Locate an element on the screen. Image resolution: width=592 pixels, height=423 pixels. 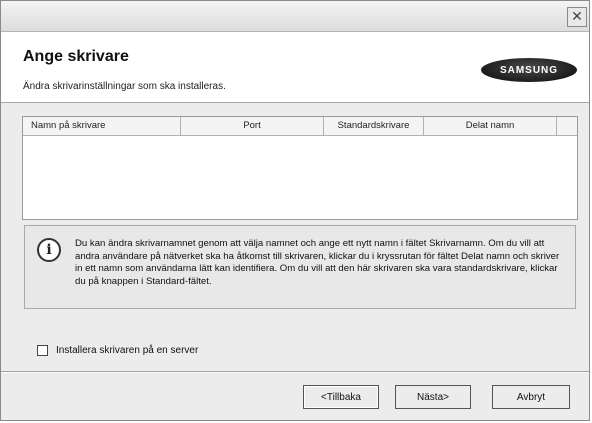
install-on-server-label: Installera skrivaren på en server is located at coordinates (127, 350).